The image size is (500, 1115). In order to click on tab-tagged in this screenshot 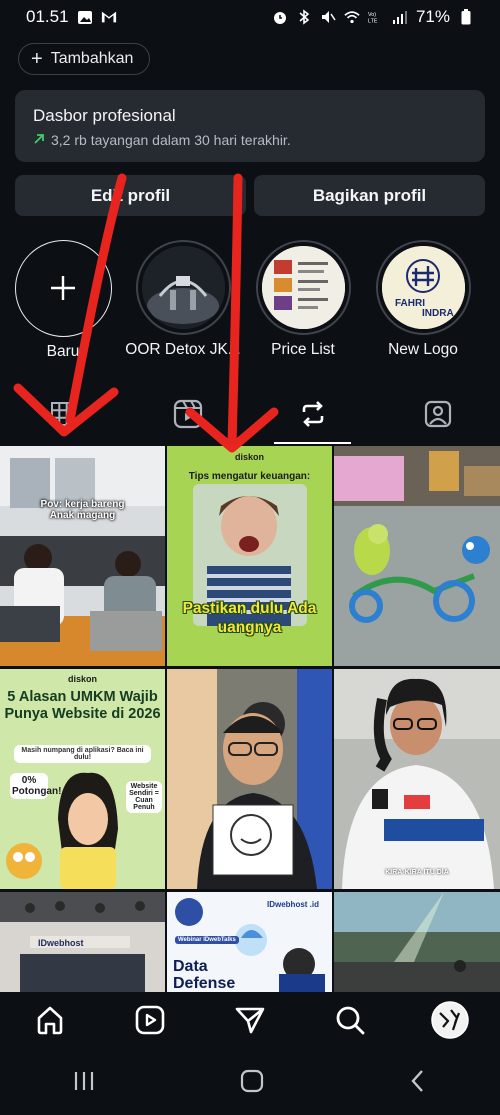, I will do `click(437, 416)`.